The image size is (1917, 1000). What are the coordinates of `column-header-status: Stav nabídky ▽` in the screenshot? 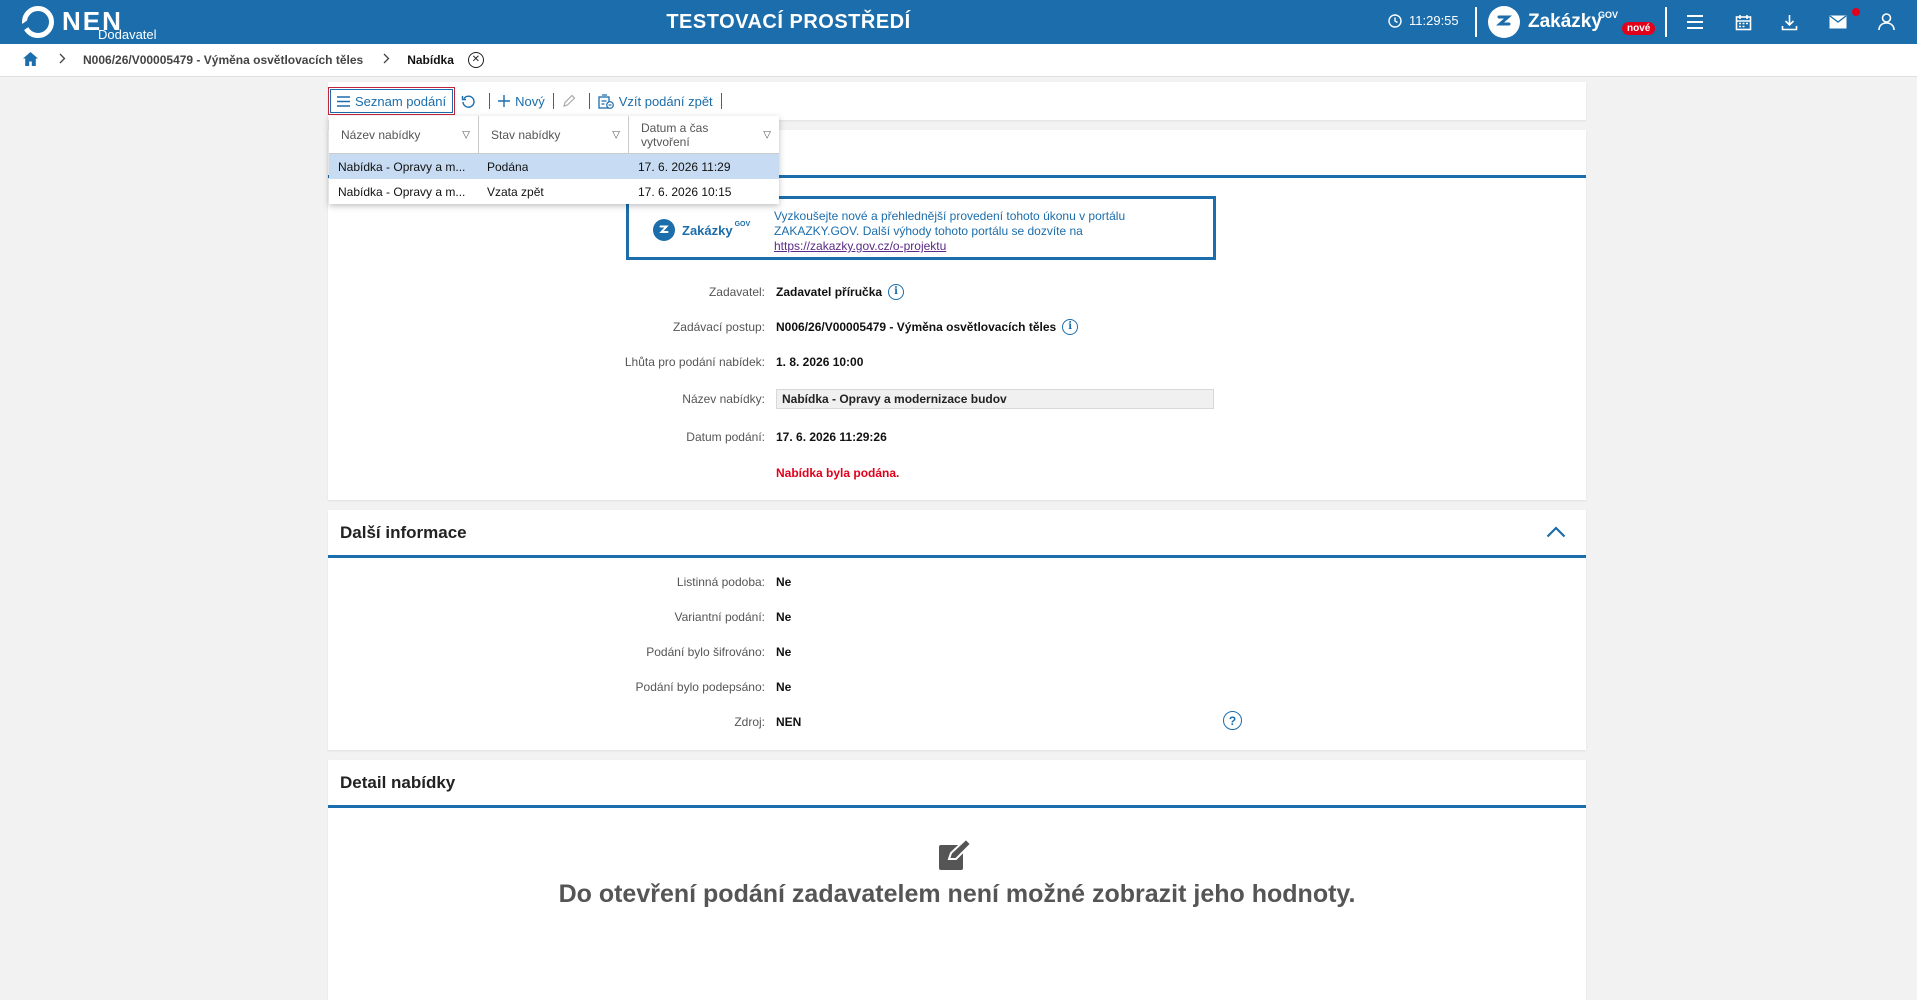 It's located at (554, 134).